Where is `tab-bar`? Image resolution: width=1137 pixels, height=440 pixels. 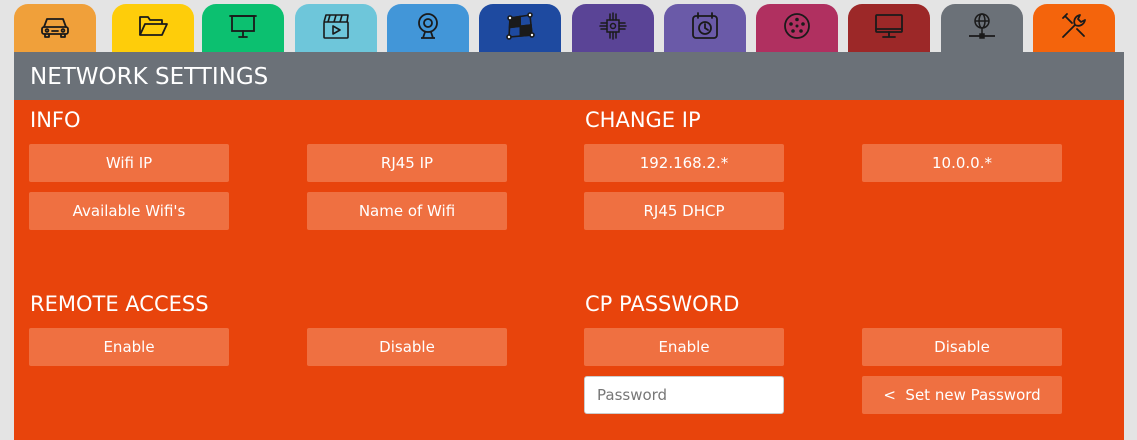 tab-bar is located at coordinates (569, 28).